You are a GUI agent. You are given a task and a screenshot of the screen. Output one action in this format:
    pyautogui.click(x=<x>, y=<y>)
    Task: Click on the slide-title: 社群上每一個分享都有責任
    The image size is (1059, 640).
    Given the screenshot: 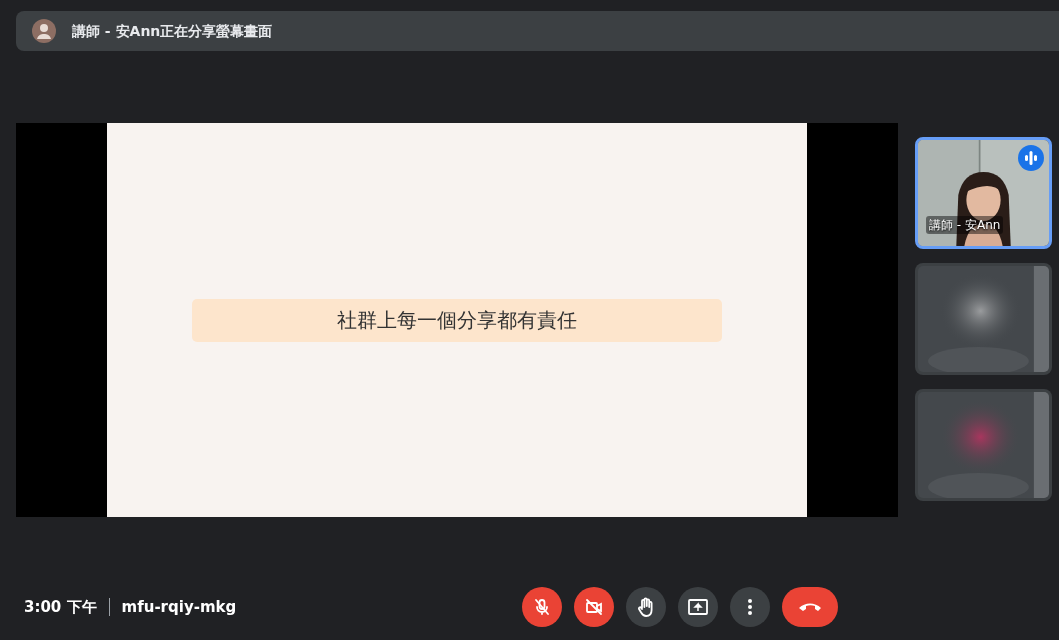 What is the action you would take?
    pyautogui.click(x=457, y=320)
    